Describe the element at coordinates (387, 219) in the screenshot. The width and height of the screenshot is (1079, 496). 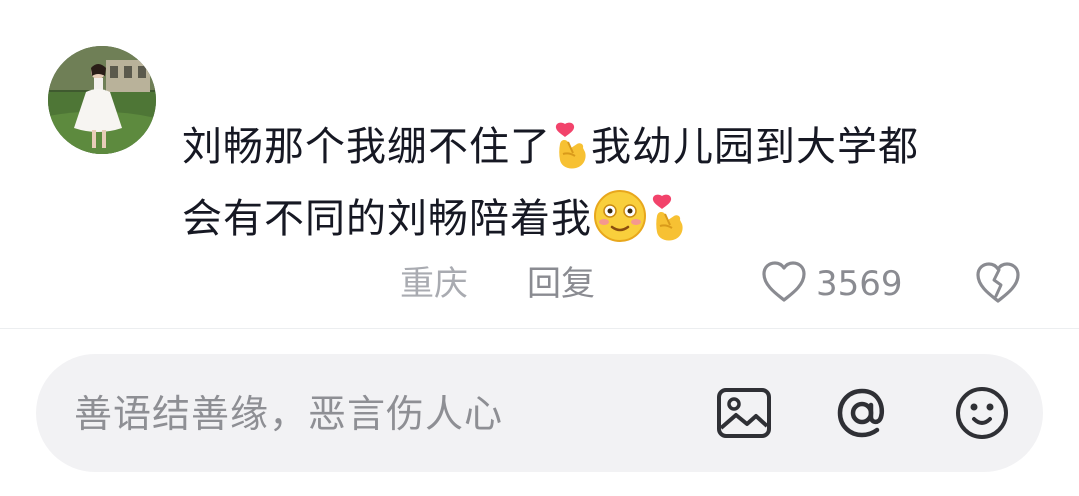
I see `comment-text-line2: 会有不同的刘畅陪着我` at that location.